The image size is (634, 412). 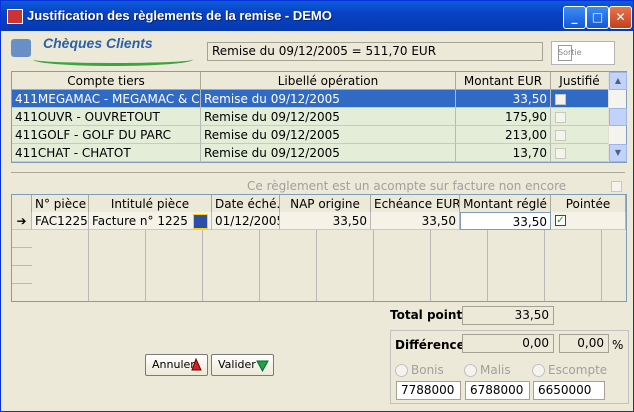 What do you see at coordinates (328, 81) in the screenshot?
I see `col-libelle-operation: Libellé opération` at bounding box center [328, 81].